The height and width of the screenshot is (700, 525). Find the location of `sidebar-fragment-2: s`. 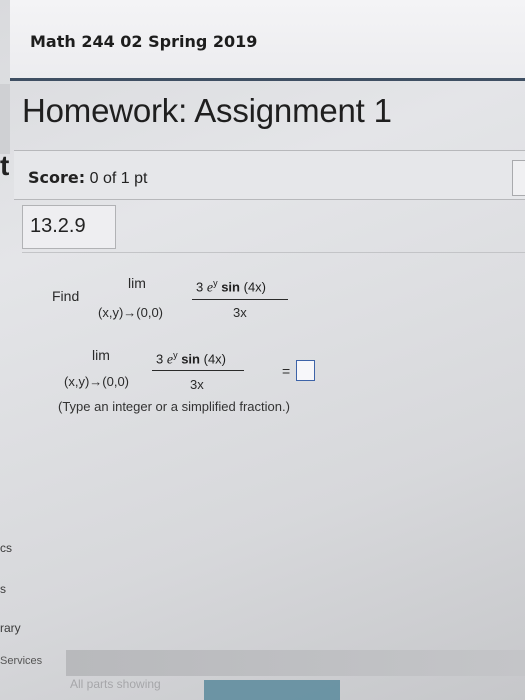

sidebar-fragment-2: s is located at coordinates (3, 589).